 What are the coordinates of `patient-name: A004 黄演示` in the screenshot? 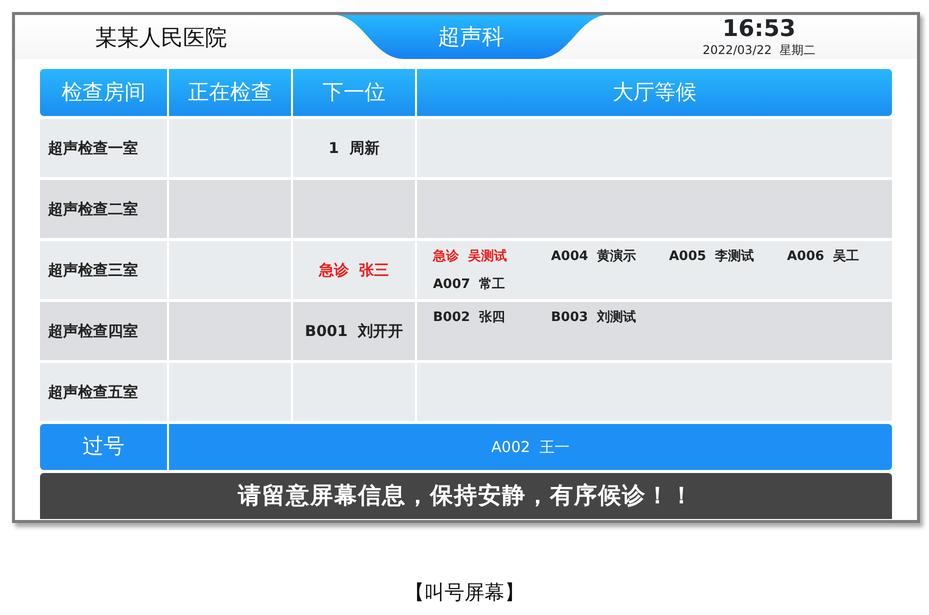 It's located at (594, 257).